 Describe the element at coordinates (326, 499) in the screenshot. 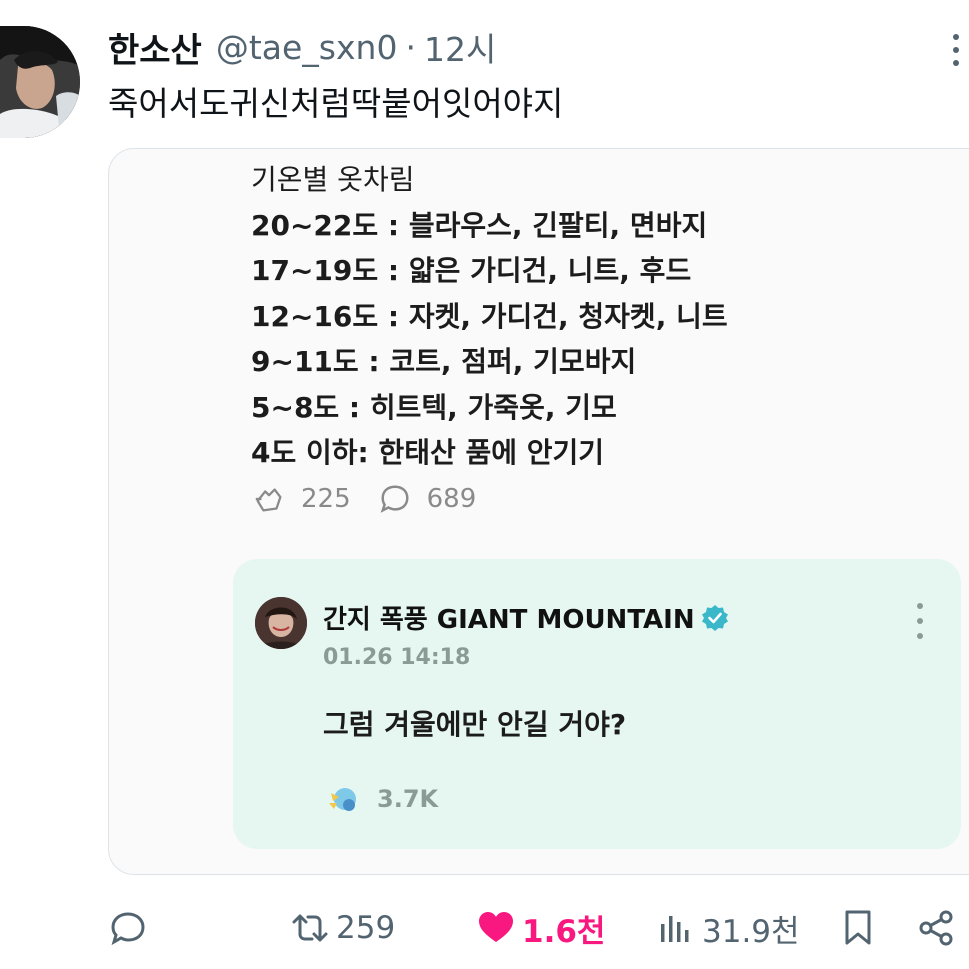

I see `repost-count: 225` at that location.